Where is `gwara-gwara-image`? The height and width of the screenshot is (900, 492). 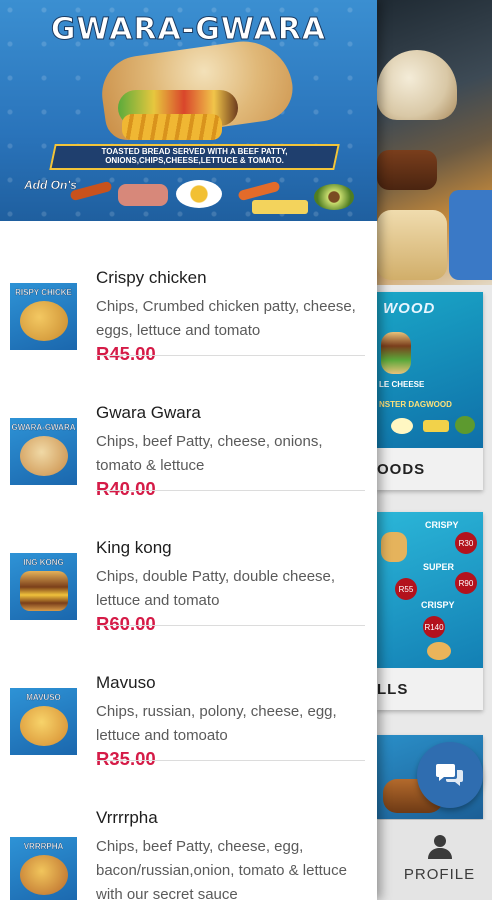 gwara-gwara-image is located at coordinates (44, 456).